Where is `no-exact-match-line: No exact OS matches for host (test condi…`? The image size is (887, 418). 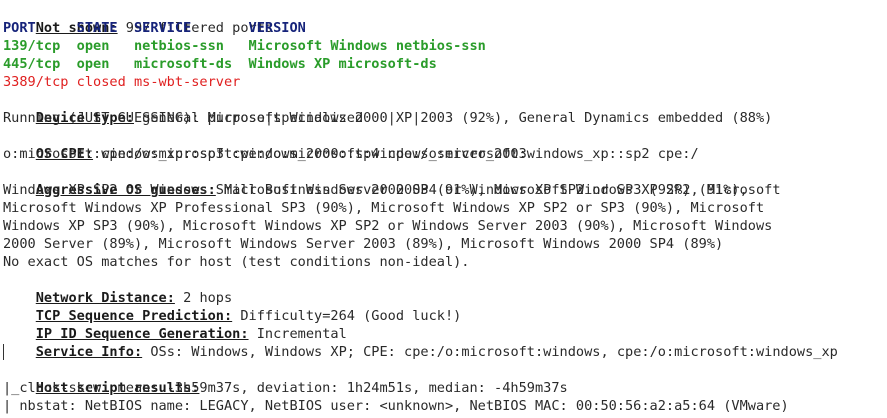 no-exact-match-line: No exact OS matches for host (test condi… is located at coordinates (236, 262).